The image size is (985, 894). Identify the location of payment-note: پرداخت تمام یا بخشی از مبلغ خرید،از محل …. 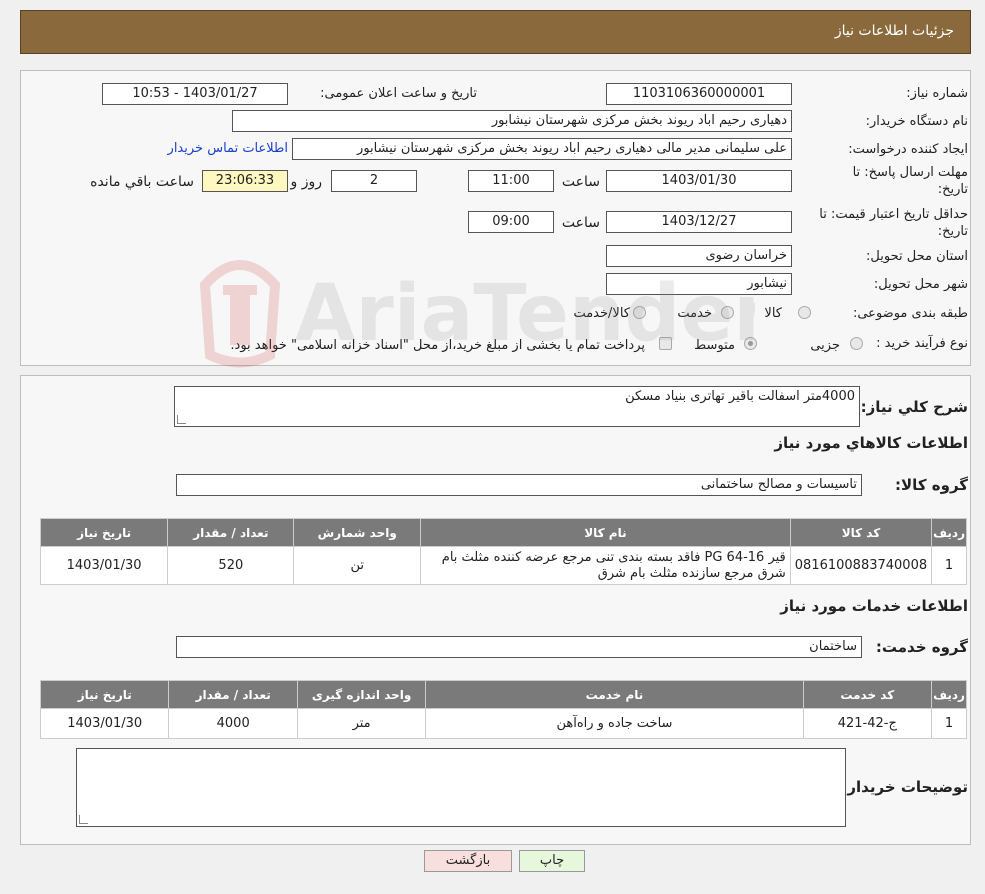
(437, 345).